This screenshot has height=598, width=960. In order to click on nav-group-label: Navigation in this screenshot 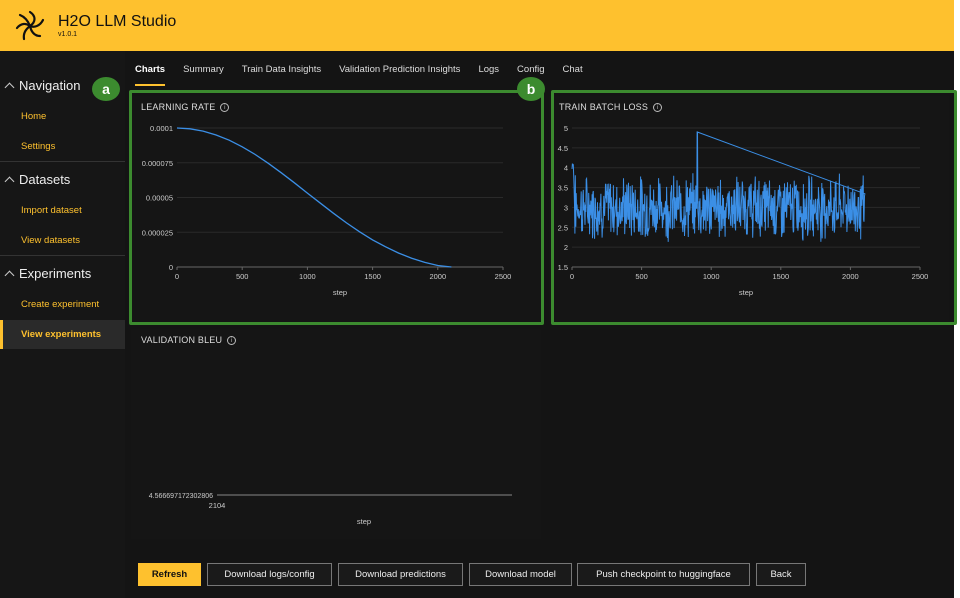, I will do `click(50, 85)`.